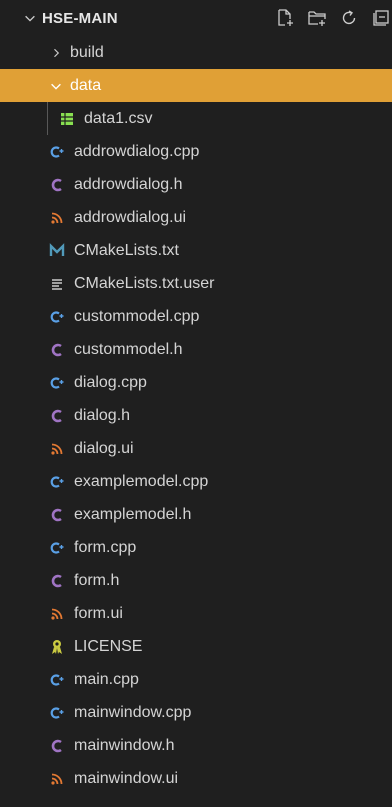 This screenshot has width=392, height=807. What do you see at coordinates (128, 184) in the screenshot?
I see `file-label: addrowdialog.h` at bounding box center [128, 184].